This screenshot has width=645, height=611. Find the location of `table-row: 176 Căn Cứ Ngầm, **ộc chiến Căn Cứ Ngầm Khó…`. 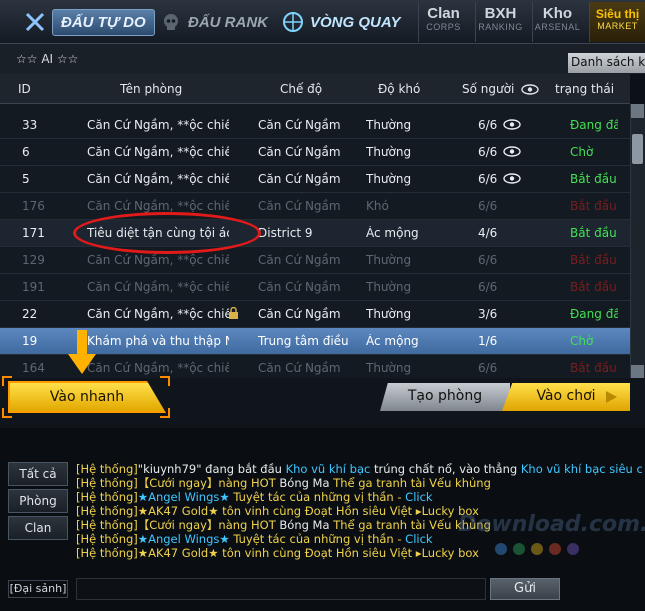

table-row: 176 Căn Cứ Ngầm, **ộc chiến Căn Cứ Ngầm Khó… is located at coordinates (315, 206).